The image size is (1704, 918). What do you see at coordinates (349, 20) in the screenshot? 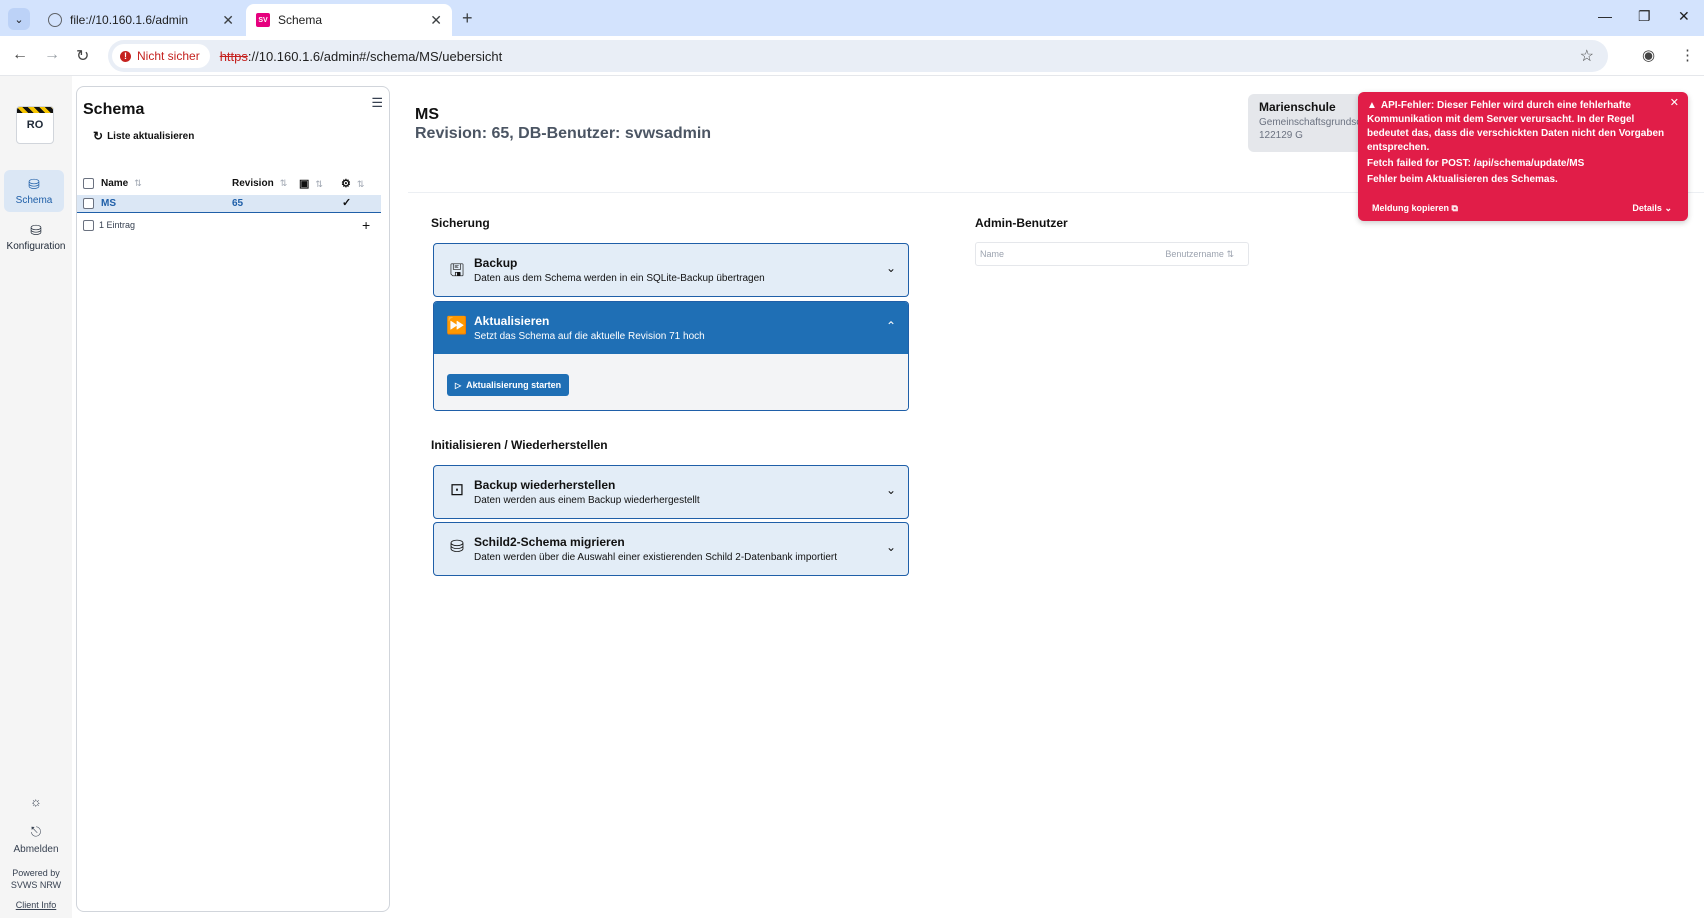
I see `tab-schema: SV Schema ✕` at bounding box center [349, 20].